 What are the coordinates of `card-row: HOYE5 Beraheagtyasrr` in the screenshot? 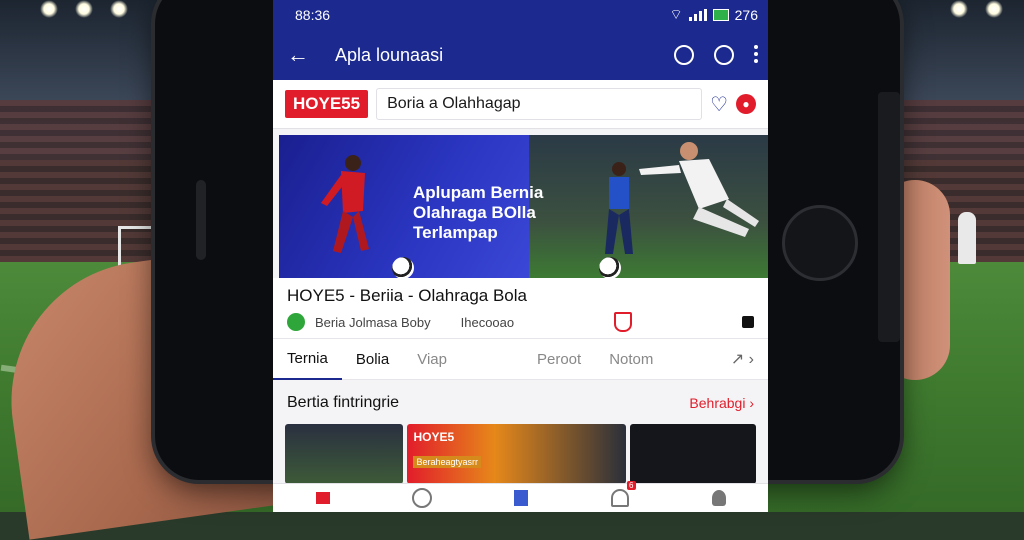 It's located at (520, 454).